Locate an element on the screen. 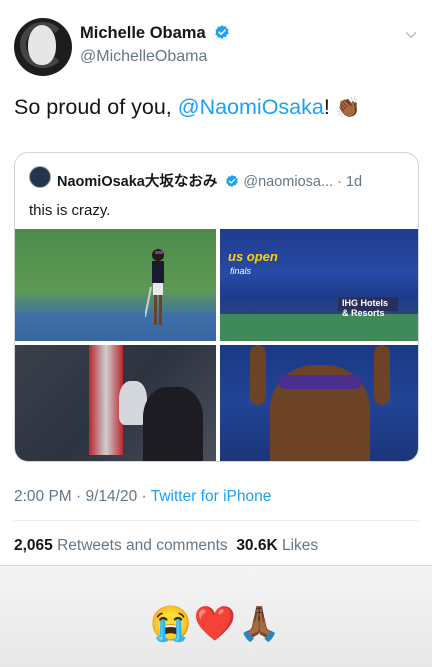 Image resolution: width=432 pixels, height=667 pixels. flag is located at coordinates (106, 400).